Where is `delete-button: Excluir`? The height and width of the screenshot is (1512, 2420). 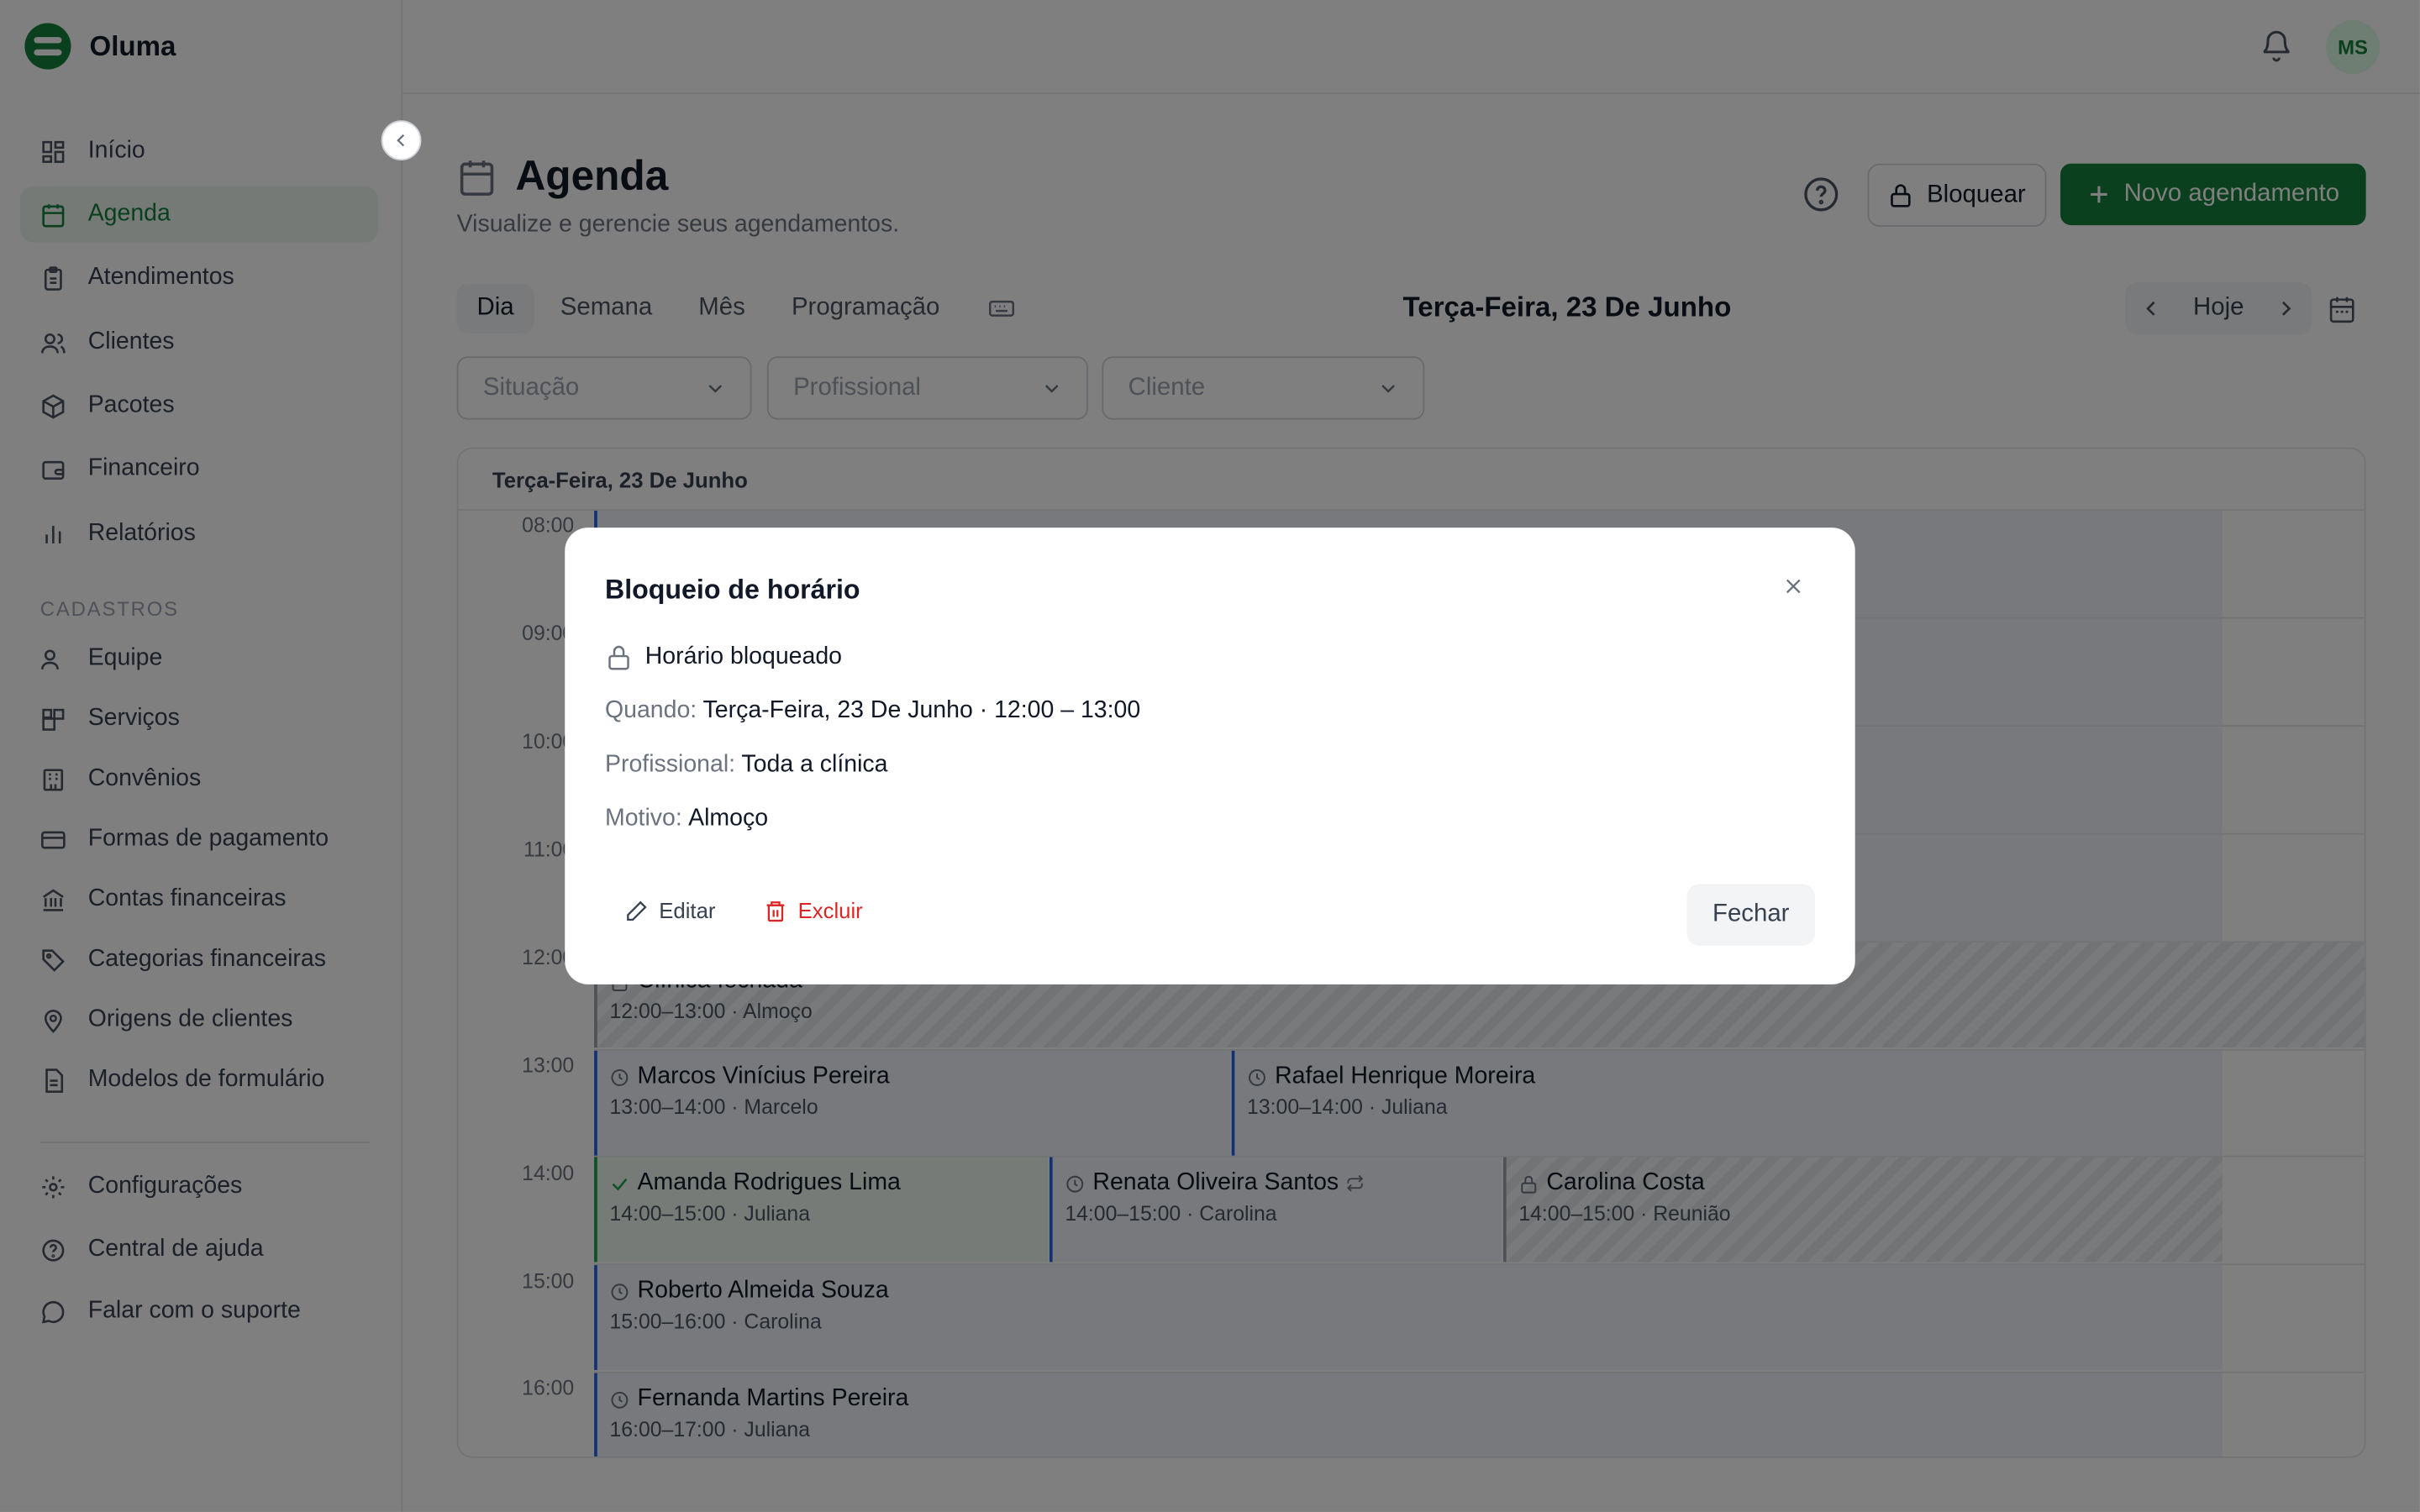
delete-button: Excluir is located at coordinates (813, 910).